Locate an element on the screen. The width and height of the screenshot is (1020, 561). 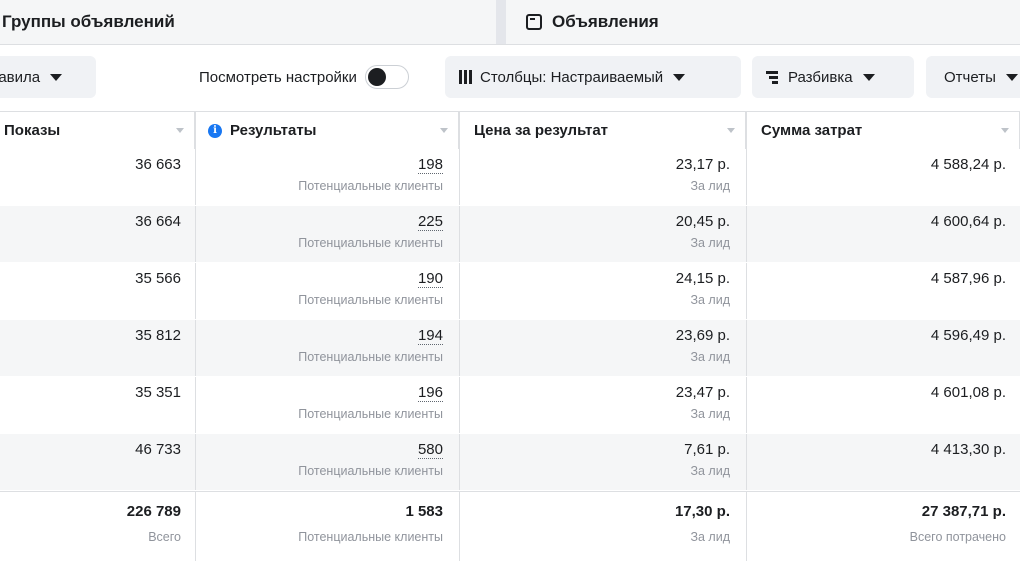
breakdown-button: Разбивка is located at coordinates (833, 77).